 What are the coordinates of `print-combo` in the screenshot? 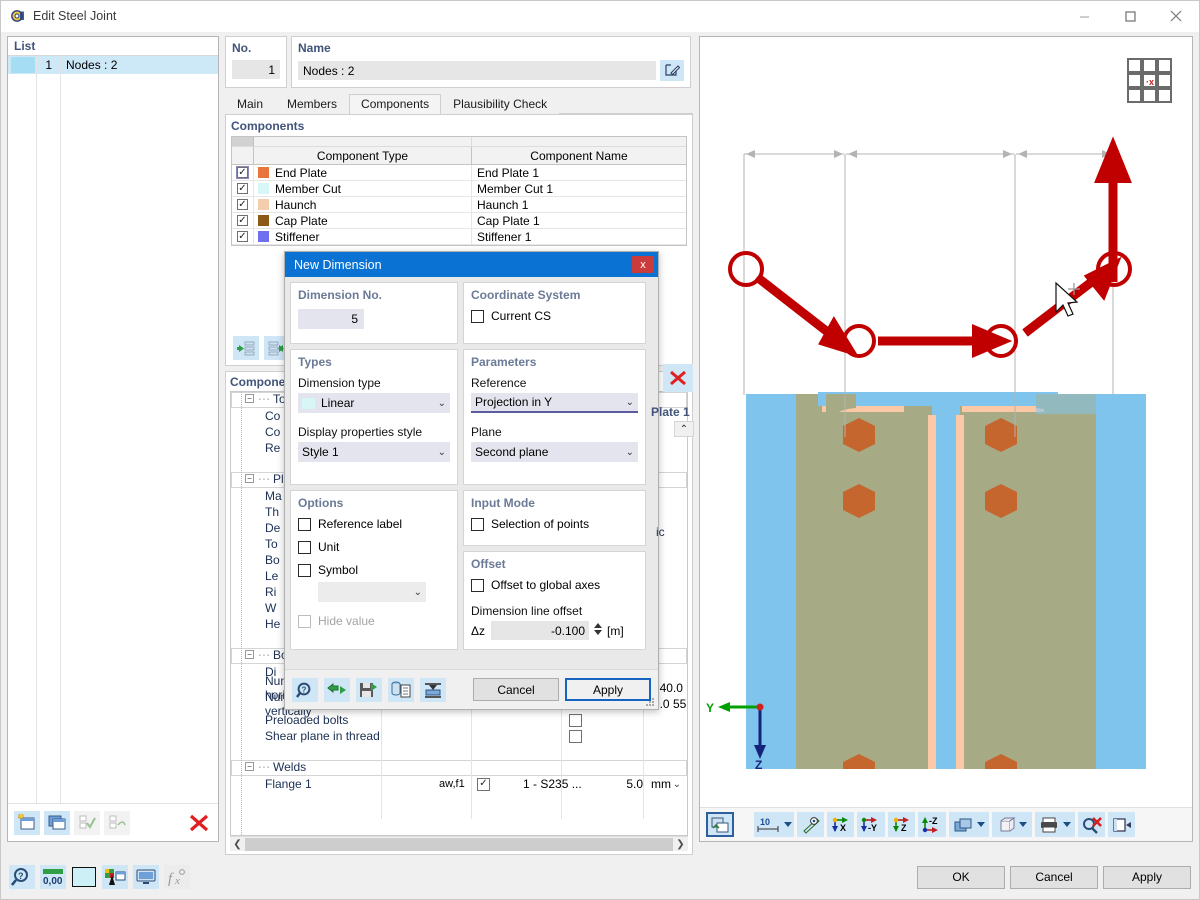 It's located at (1055, 824).